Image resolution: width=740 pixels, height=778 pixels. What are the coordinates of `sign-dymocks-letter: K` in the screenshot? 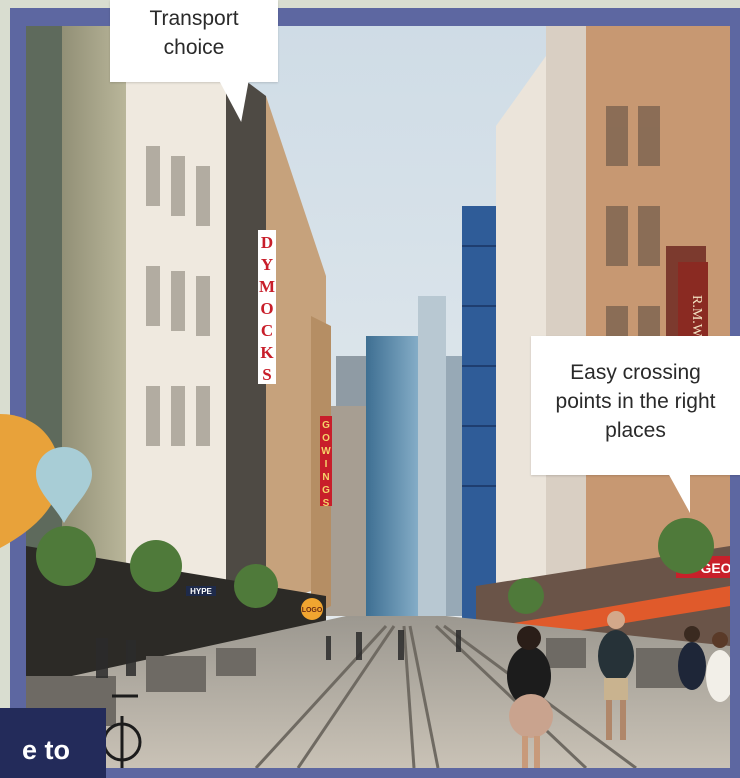 It's located at (267, 352).